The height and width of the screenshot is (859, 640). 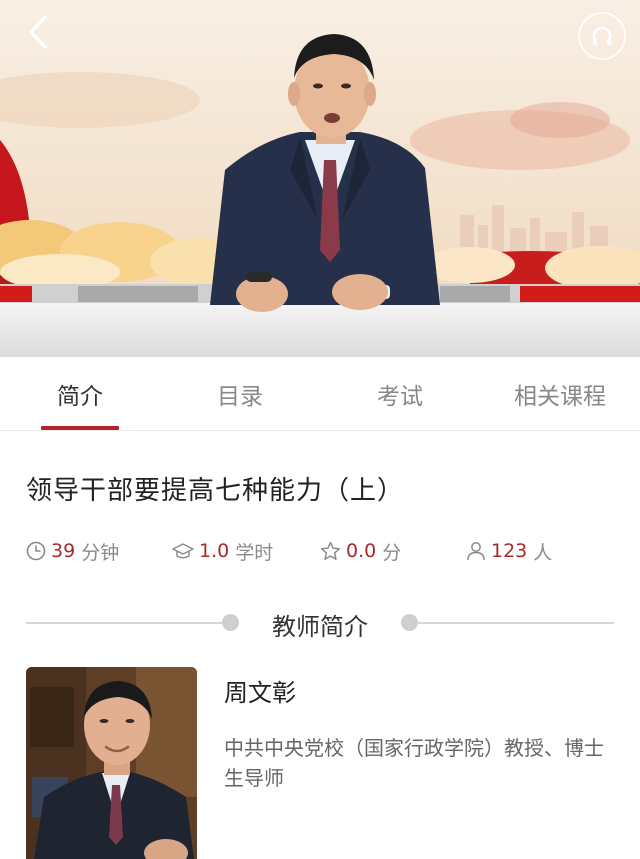 I want to click on divider-dot-right, so click(x=409, y=622).